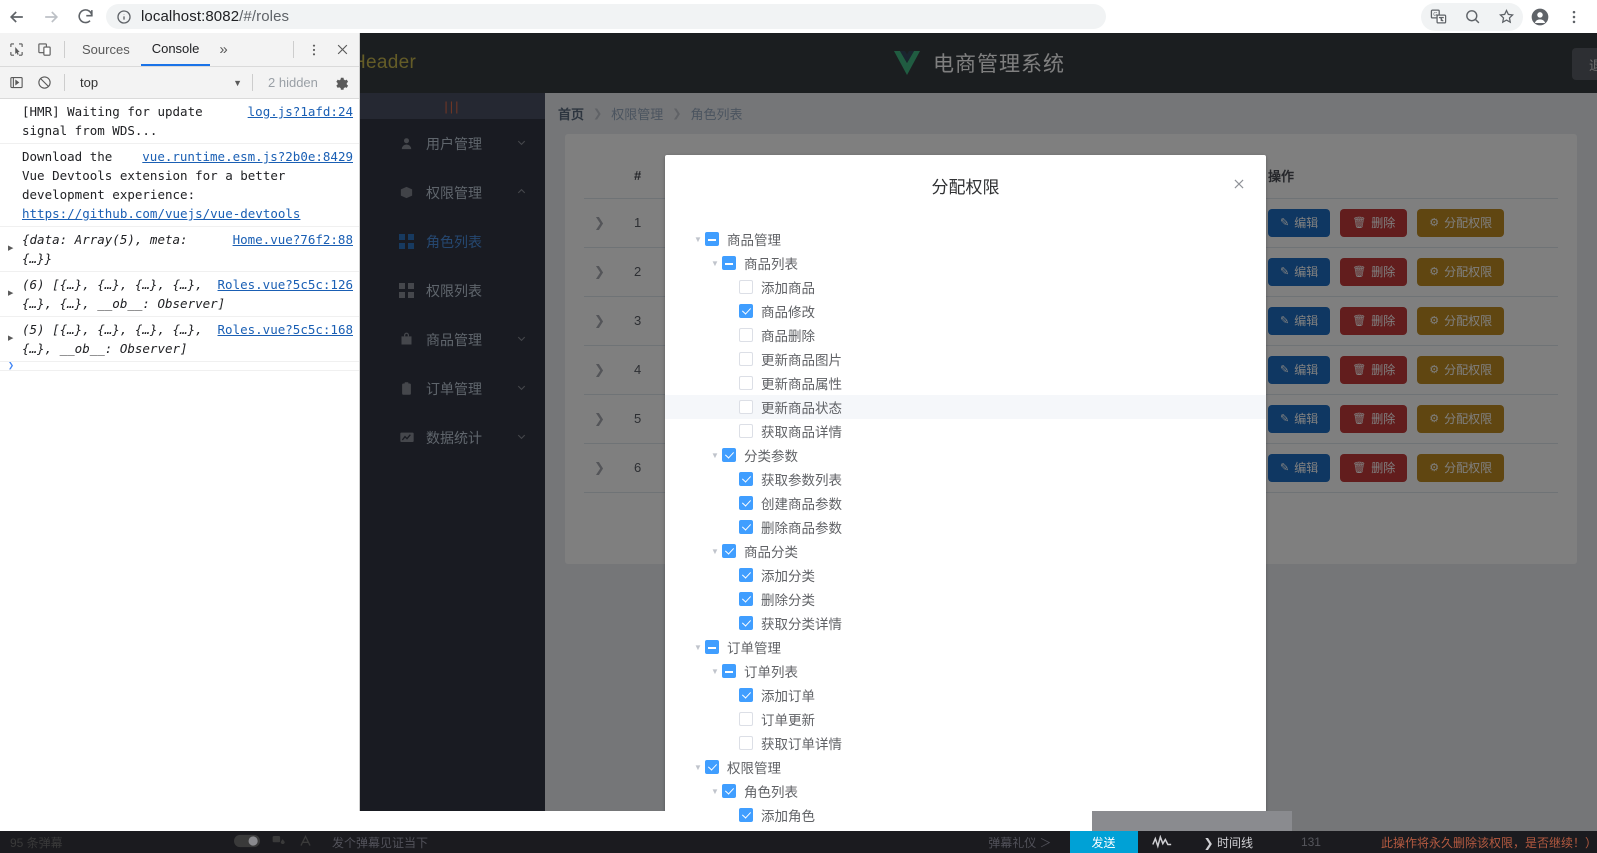 This screenshot has width=1597, height=853. What do you see at coordinates (293, 239) in the screenshot?
I see `console-source-link: Home.vue?76f2:88` at bounding box center [293, 239].